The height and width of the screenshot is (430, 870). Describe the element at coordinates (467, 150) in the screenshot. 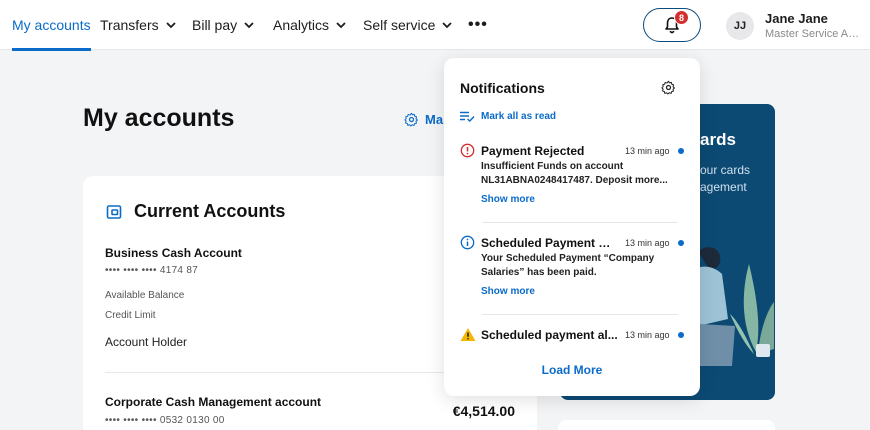

I see `error-icon` at that location.